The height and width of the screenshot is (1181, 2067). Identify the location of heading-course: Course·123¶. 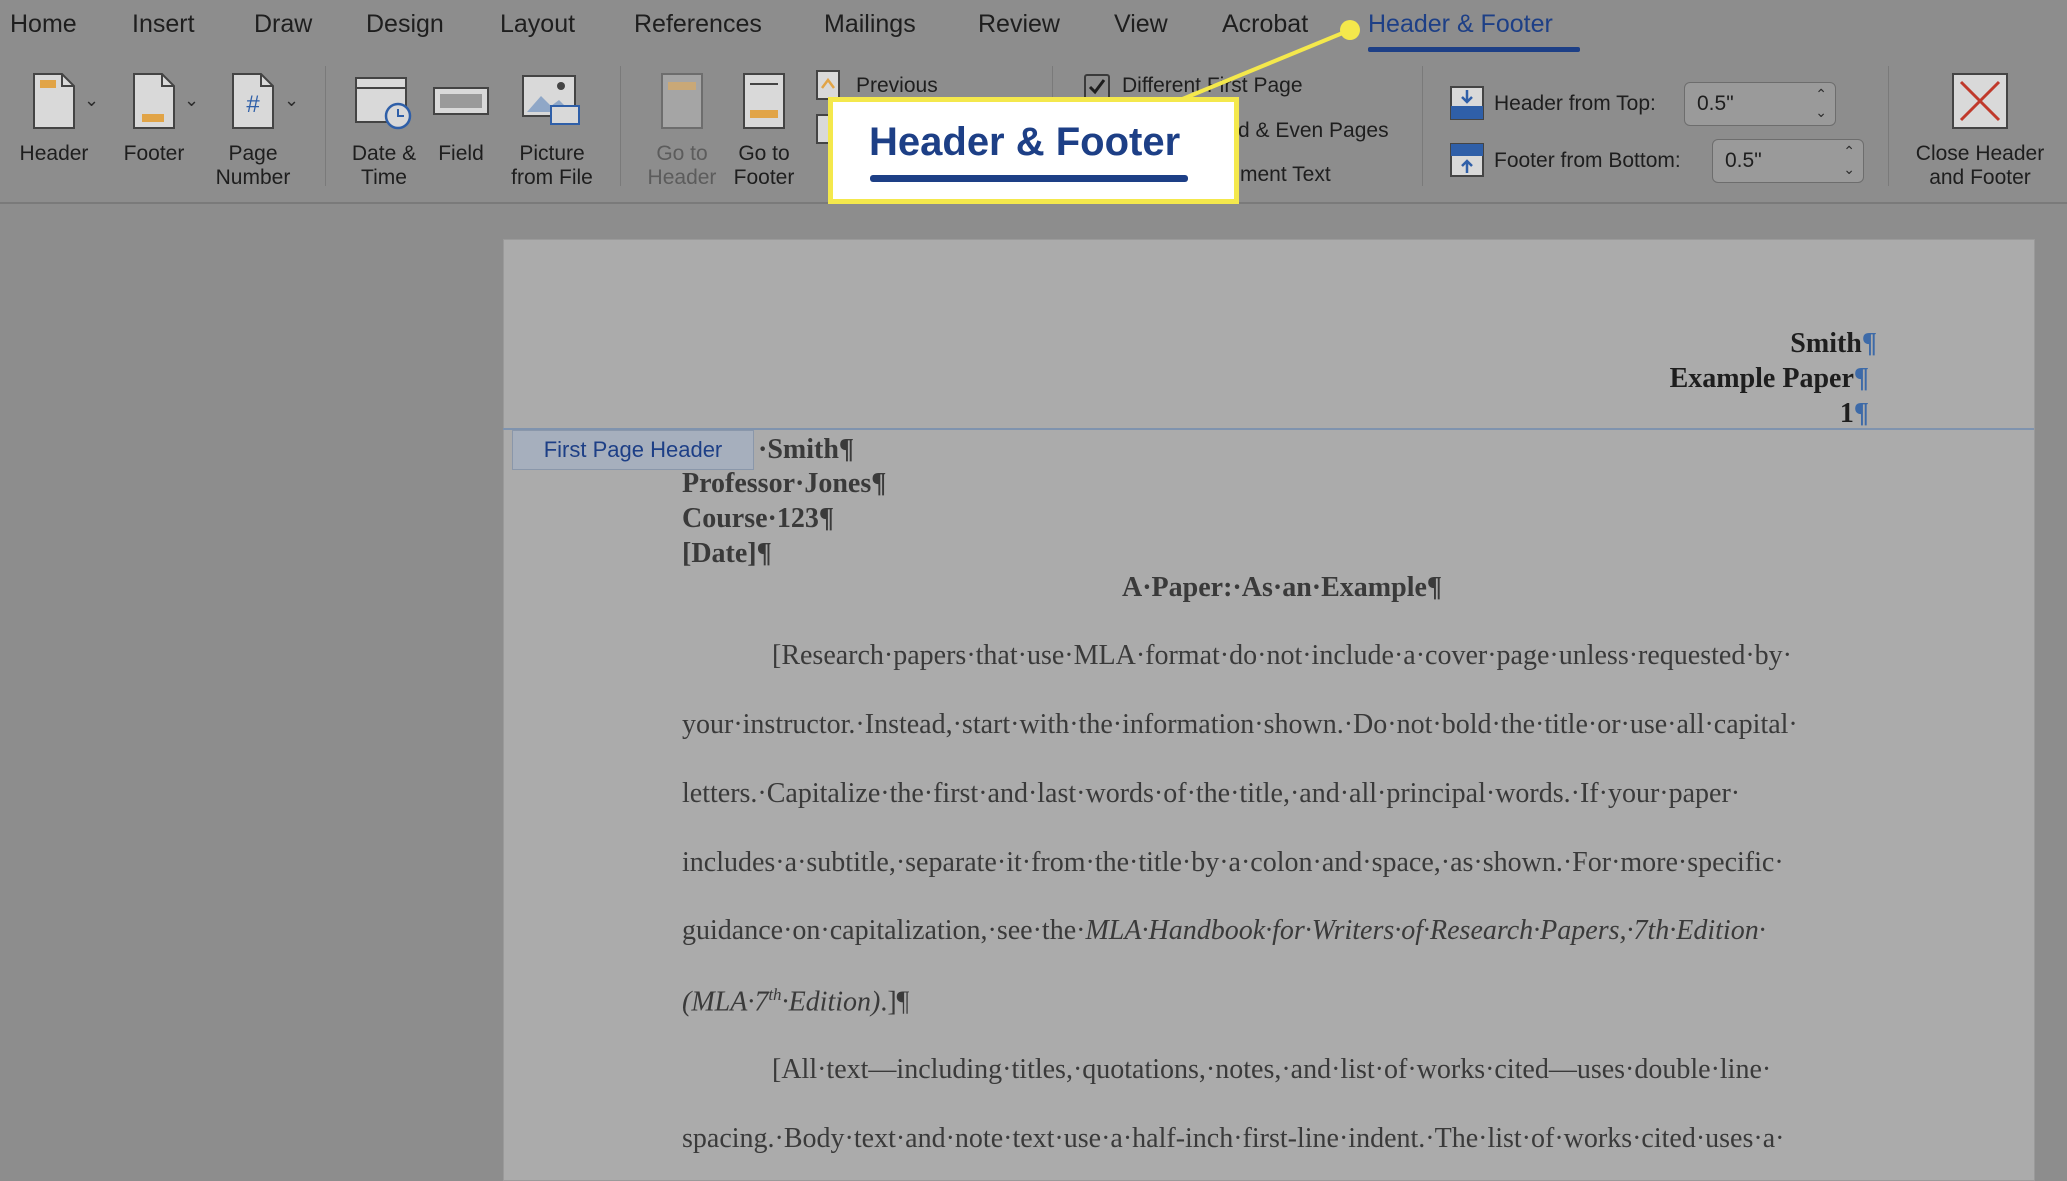
(758, 519).